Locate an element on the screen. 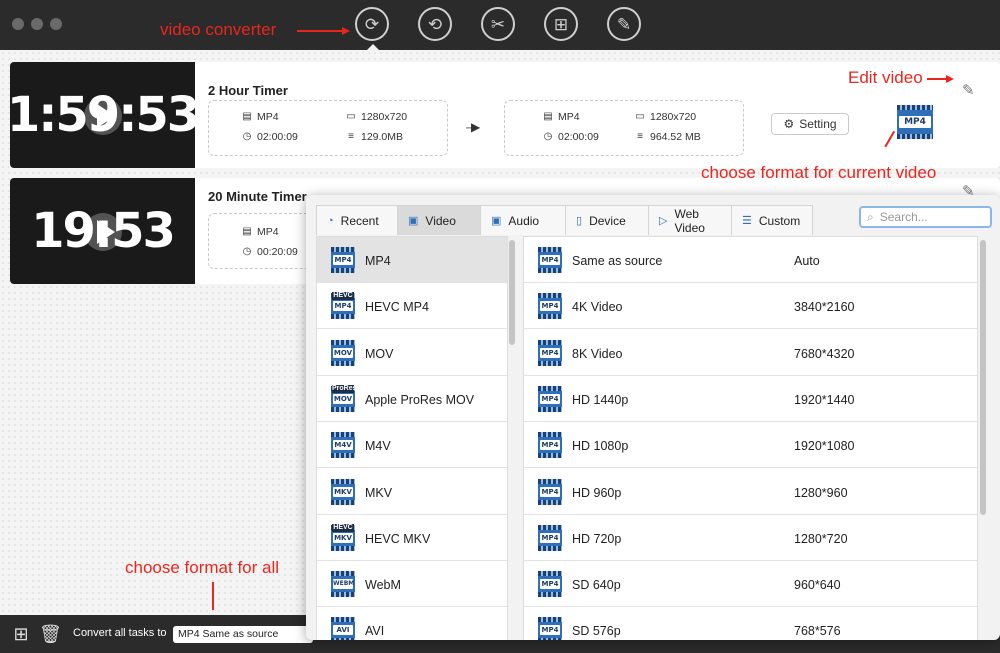  device-icon: ▯ is located at coordinates (579, 221).